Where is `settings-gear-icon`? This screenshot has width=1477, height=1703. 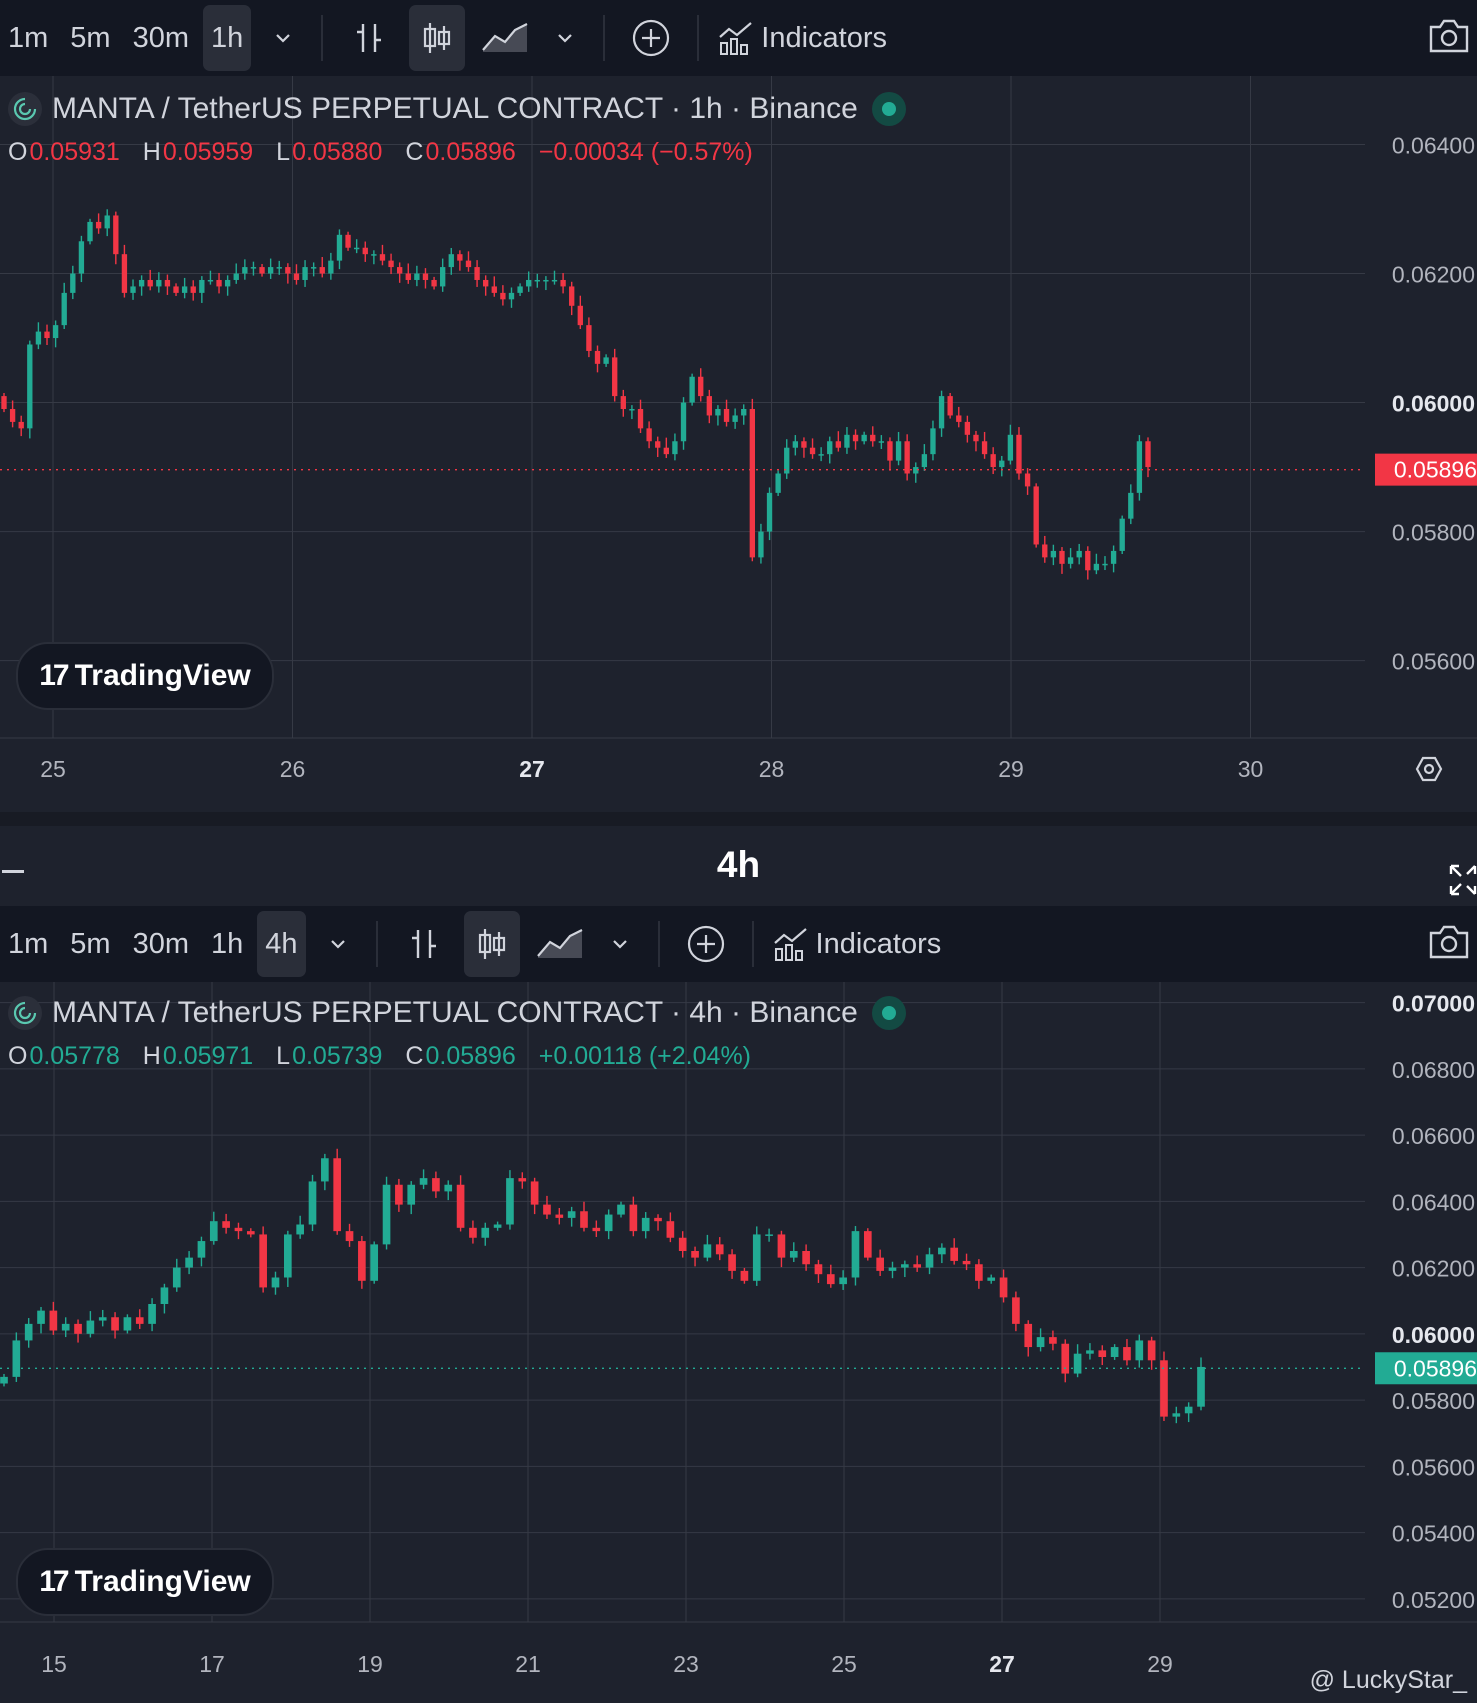 settings-gear-icon is located at coordinates (1429, 769).